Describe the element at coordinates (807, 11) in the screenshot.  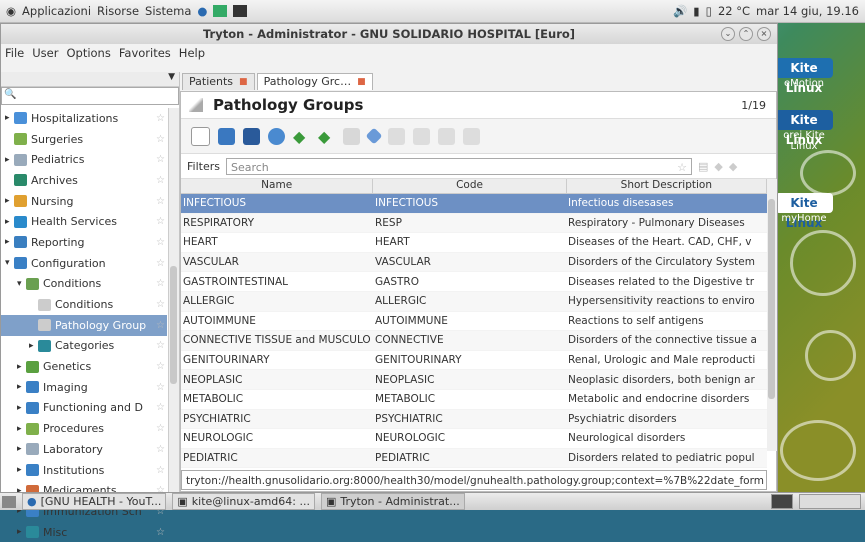
I see `clock-text: mar 14 giu, 19.16` at that location.